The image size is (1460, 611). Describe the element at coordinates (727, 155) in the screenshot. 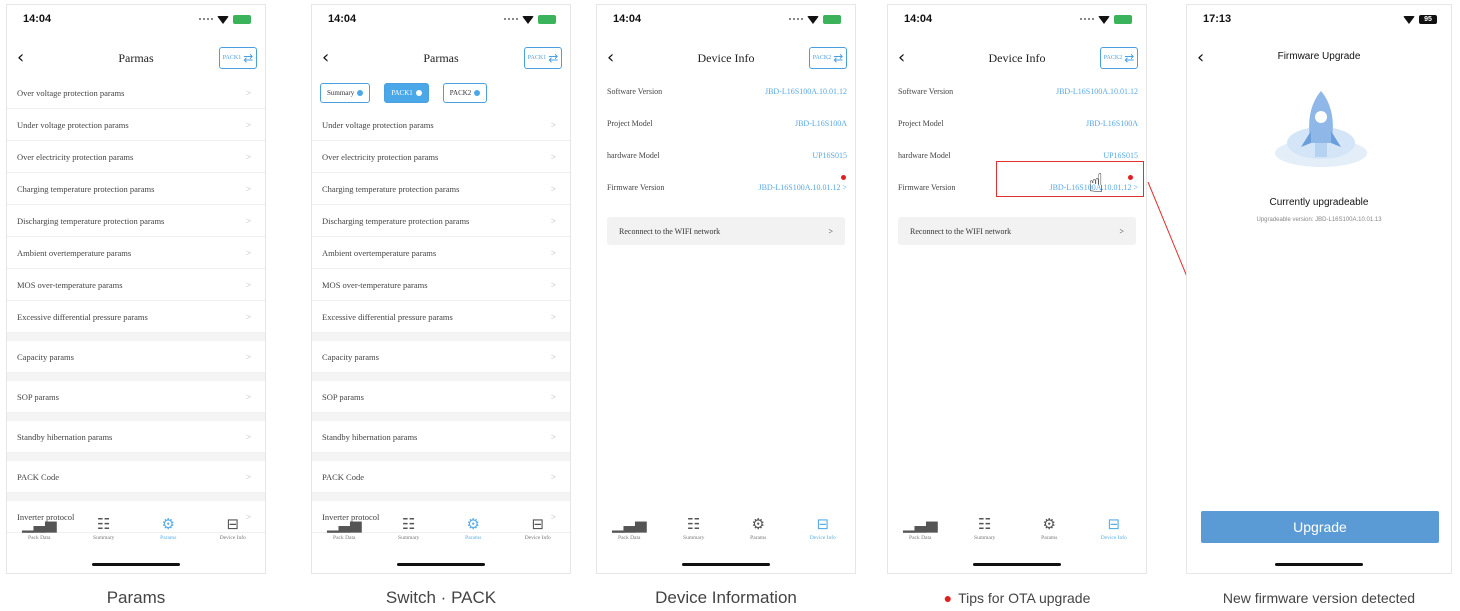

I see `info-row-hardware: hardware Model UP16S015` at that location.